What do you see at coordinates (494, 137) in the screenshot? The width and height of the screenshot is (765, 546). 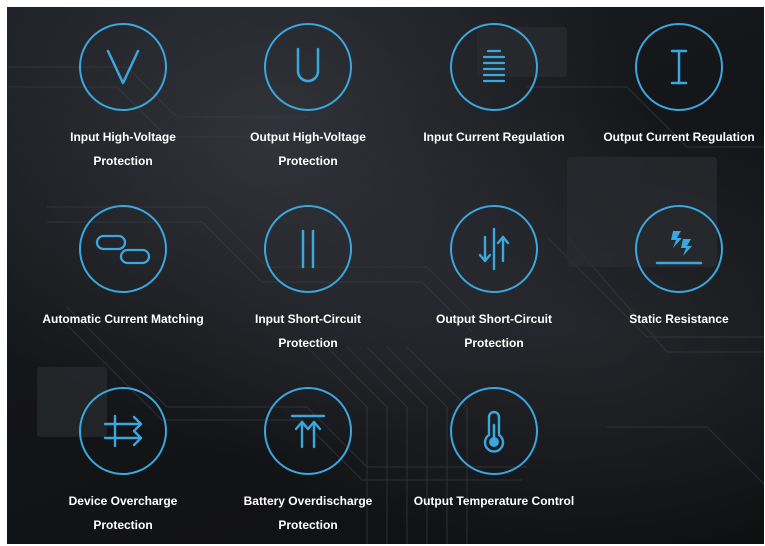 I see `feature-label: Input Current Regulation` at bounding box center [494, 137].